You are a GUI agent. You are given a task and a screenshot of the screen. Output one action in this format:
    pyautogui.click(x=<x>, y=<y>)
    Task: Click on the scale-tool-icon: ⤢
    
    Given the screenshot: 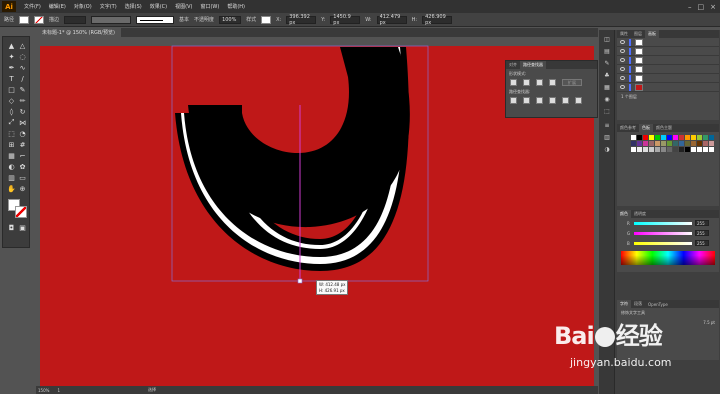 What is the action you would take?
    pyautogui.click(x=11, y=122)
    